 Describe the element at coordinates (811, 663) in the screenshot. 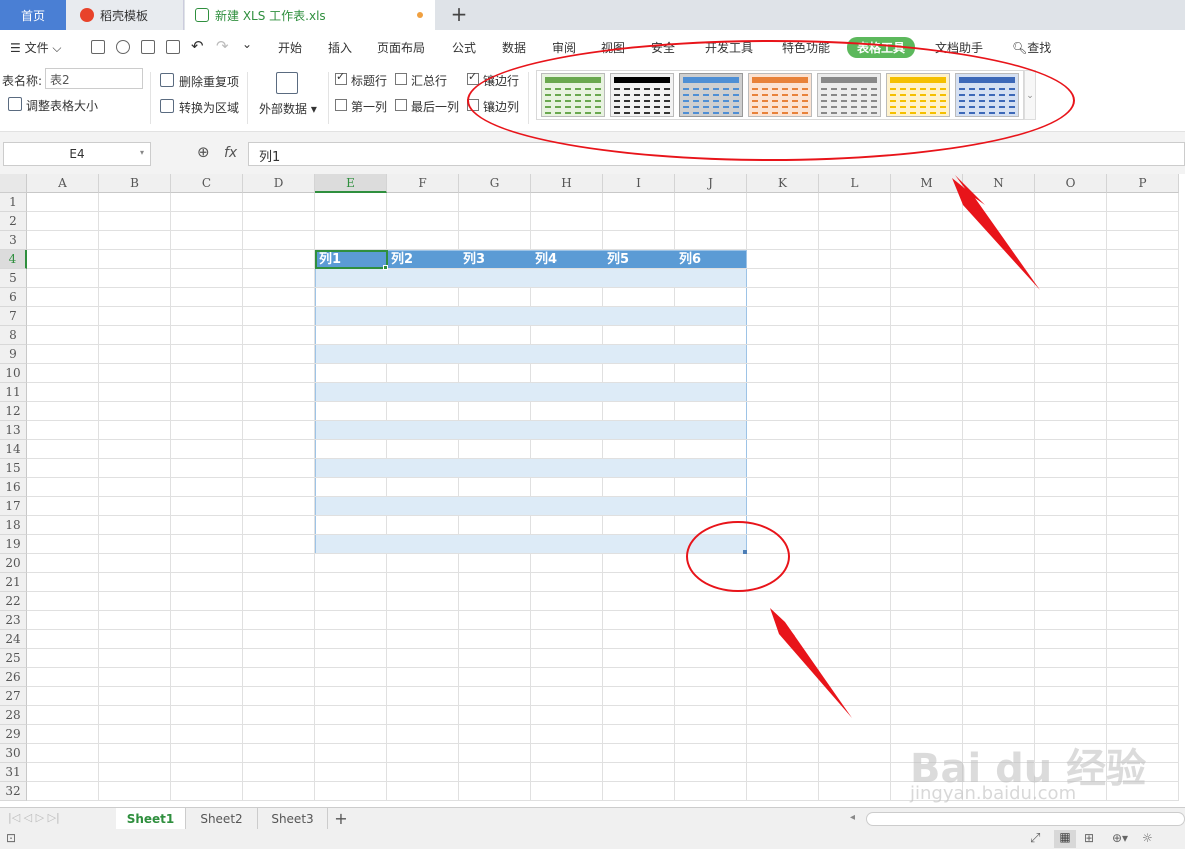

I see `red-arrow-bottom-head` at that location.